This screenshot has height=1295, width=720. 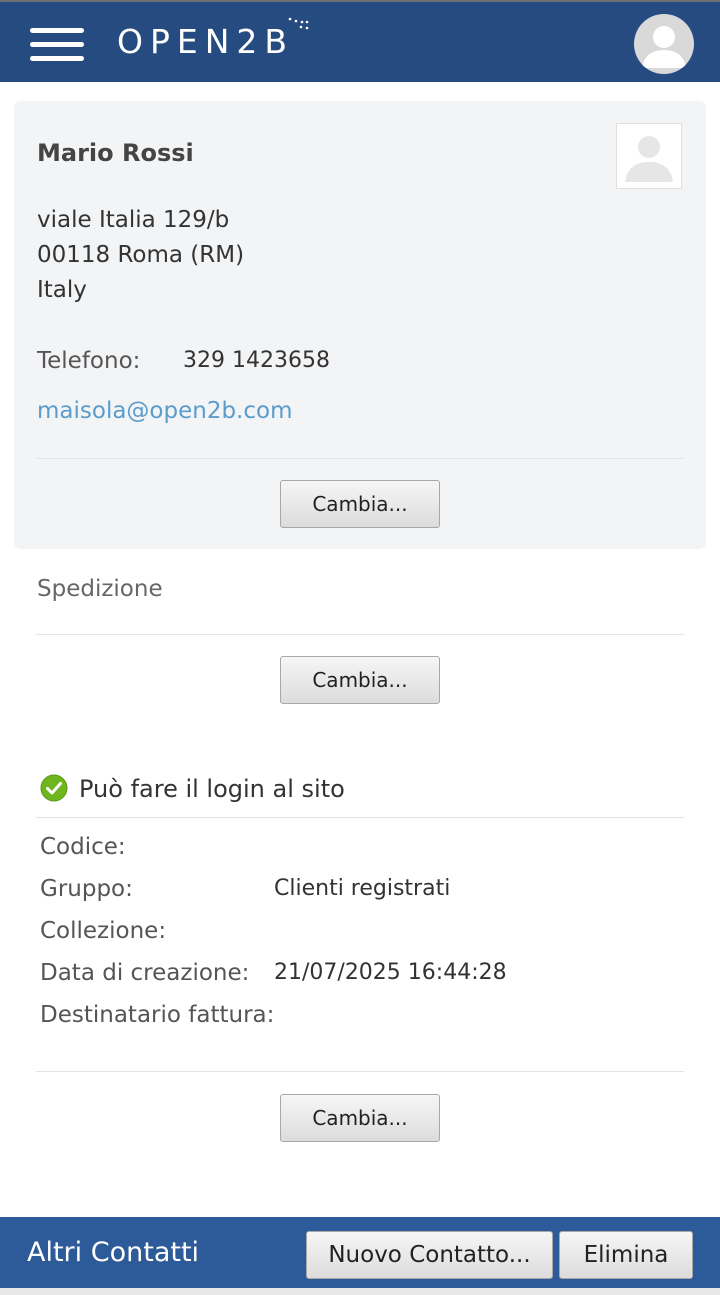 I want to click on other-contacts-bar: Altri Contatti Nuovo Contatto... Elimina, so click(x=360, y=1256).